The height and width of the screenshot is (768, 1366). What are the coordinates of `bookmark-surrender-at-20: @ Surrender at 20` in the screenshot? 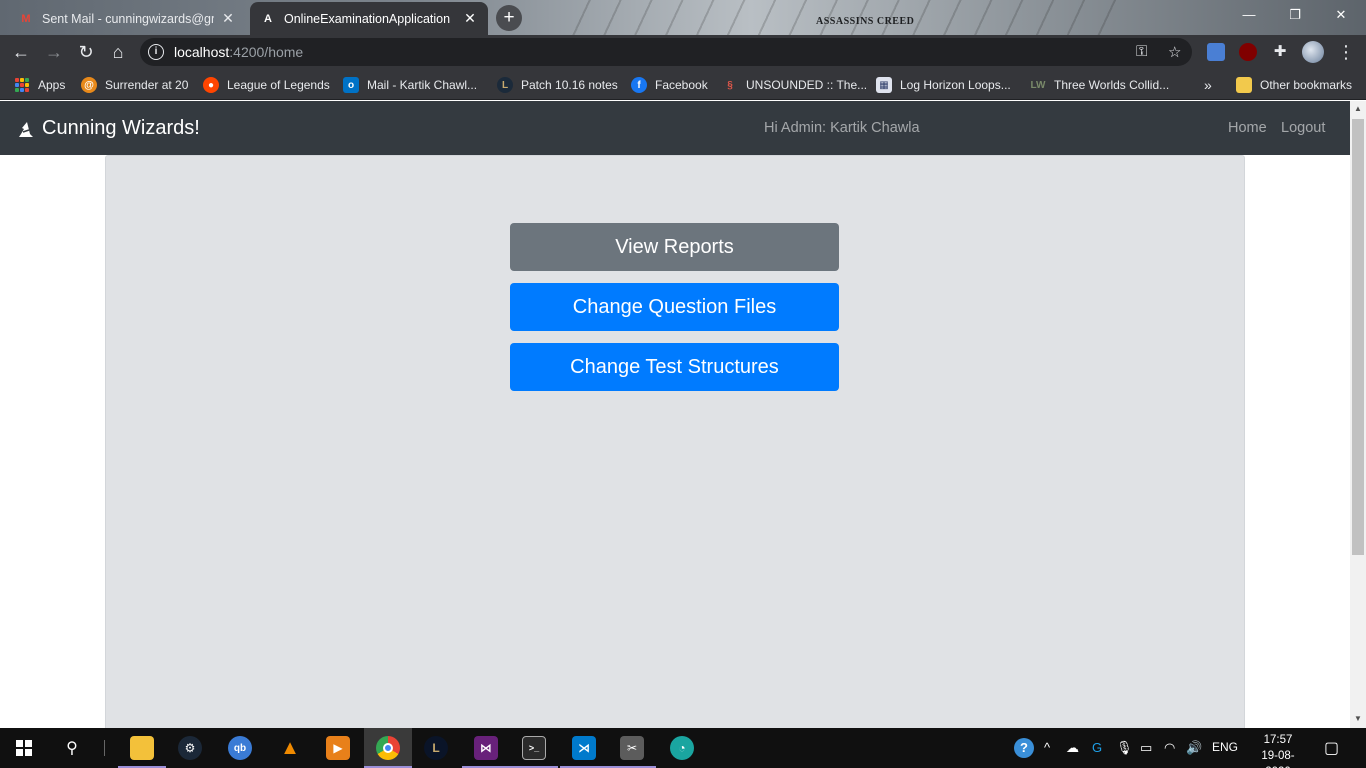 It's located at (134, 85).